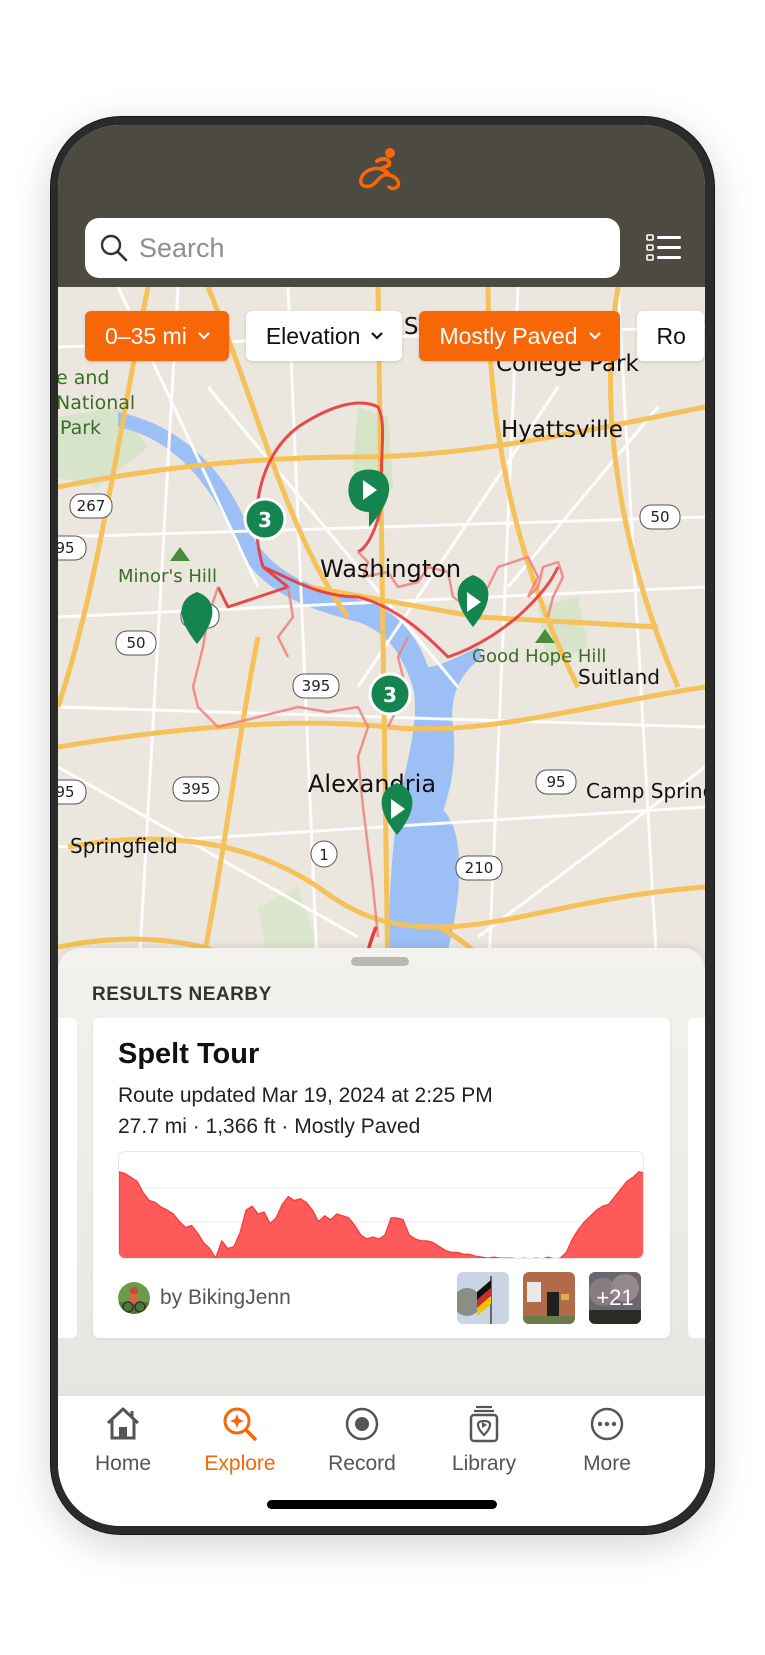  I want to click on map-label-park-3: Park, so click(80, 428).